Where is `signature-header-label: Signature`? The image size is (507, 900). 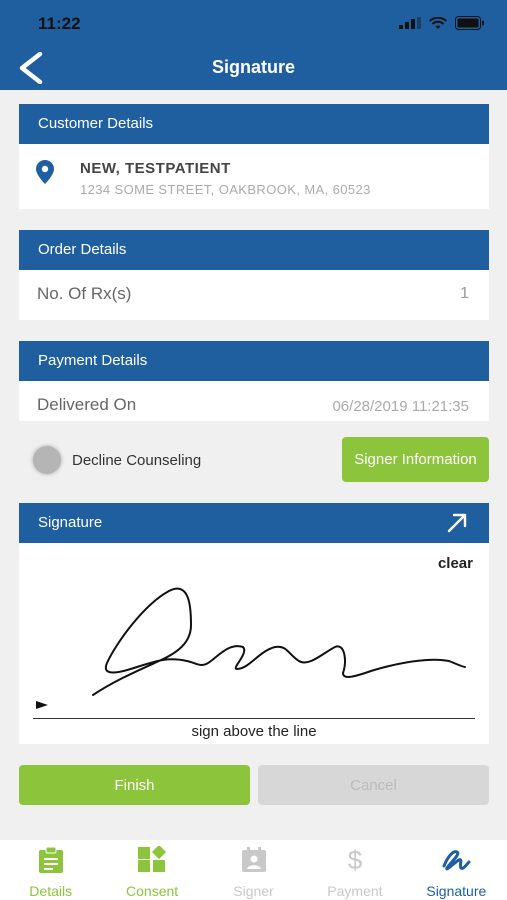 signature-header-label: Signature is located at coordinates (70, 522).